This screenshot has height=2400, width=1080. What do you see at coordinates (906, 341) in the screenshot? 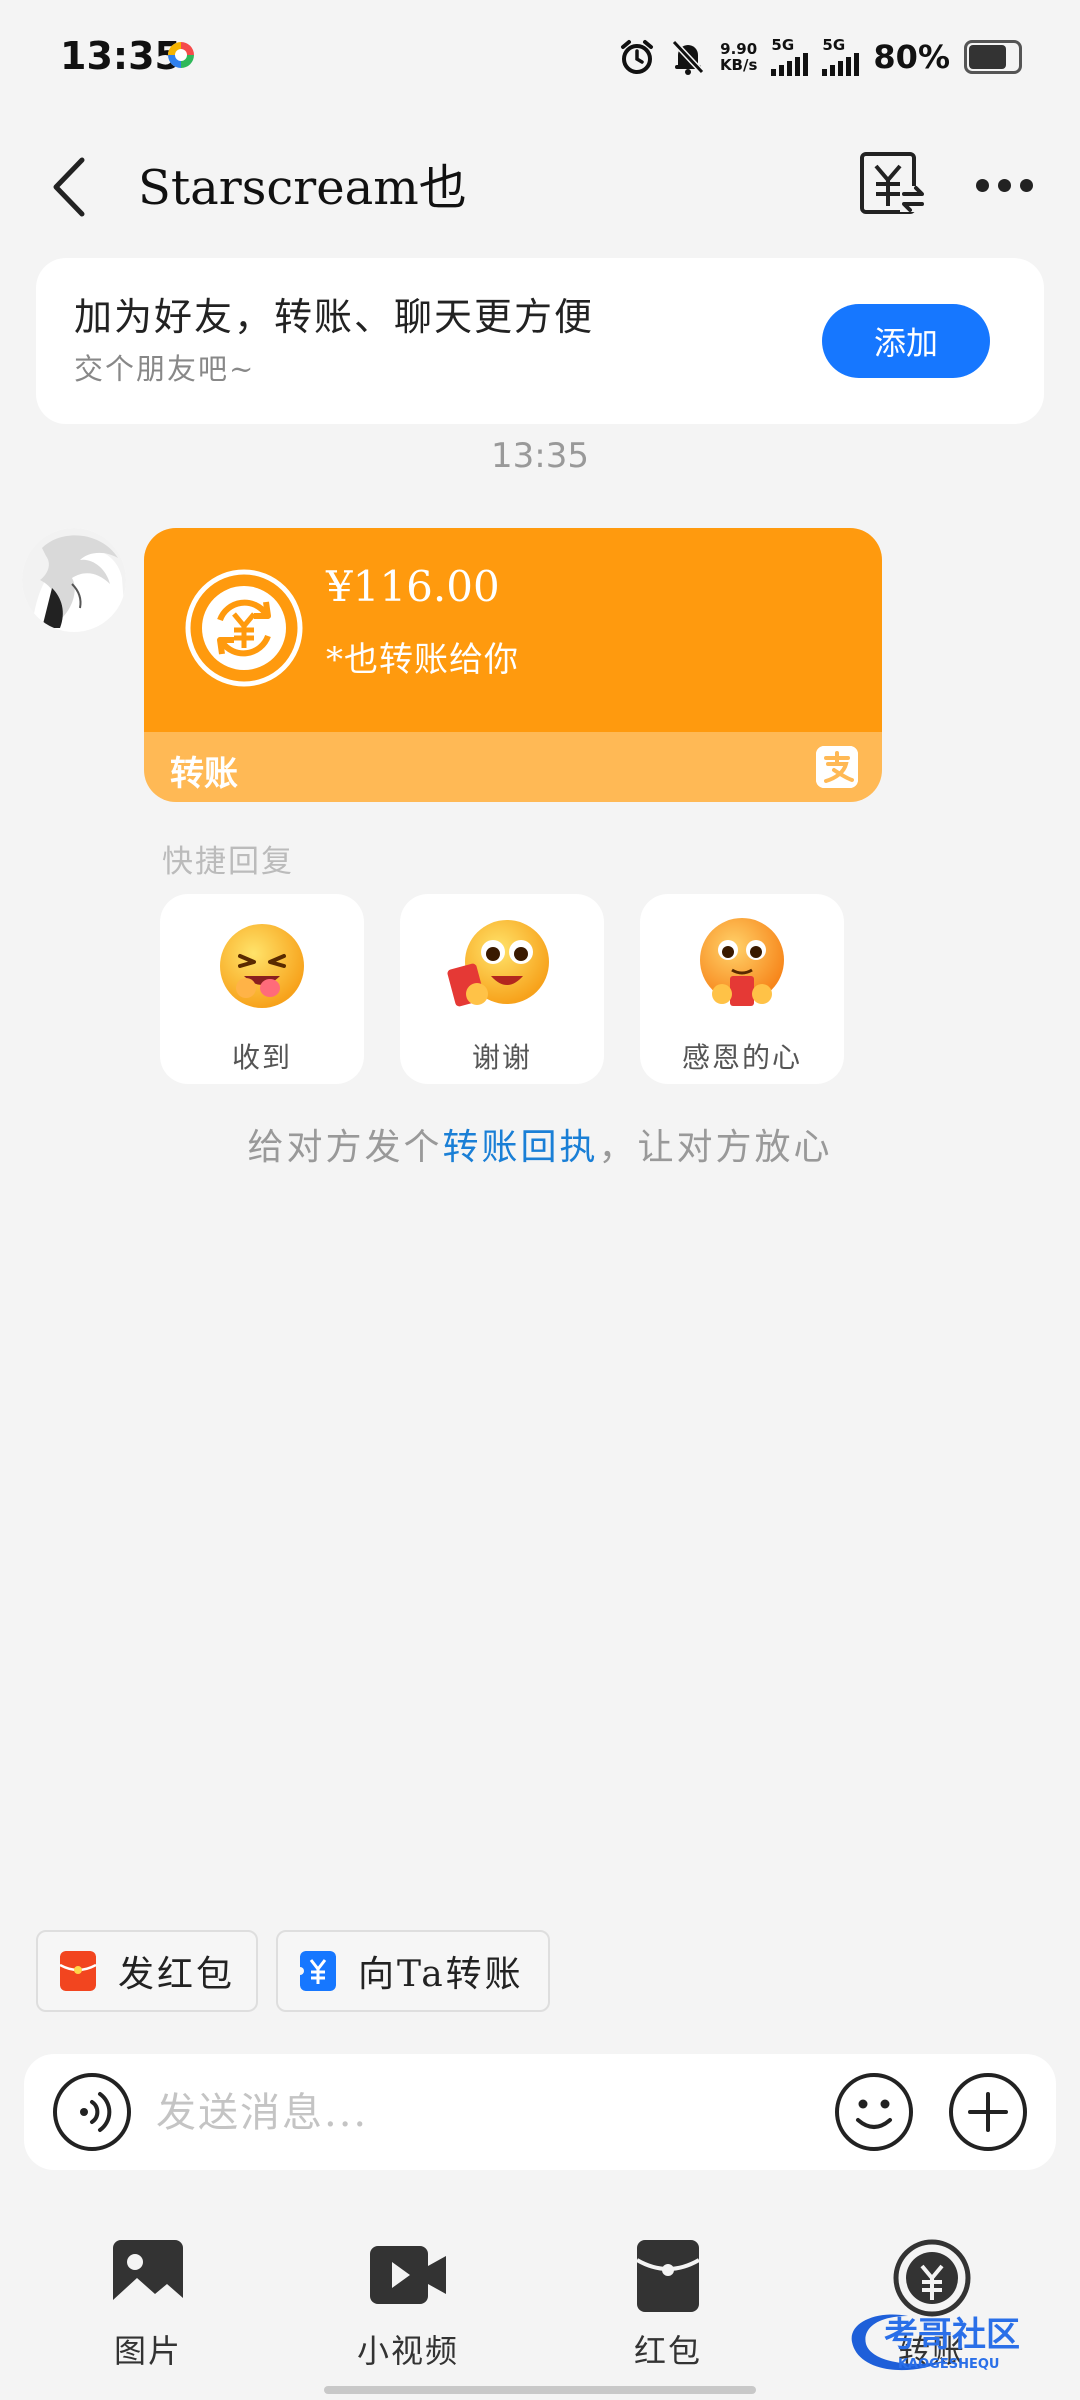
I see `add-friend-button: 添加` at bounding box center [906, 341].